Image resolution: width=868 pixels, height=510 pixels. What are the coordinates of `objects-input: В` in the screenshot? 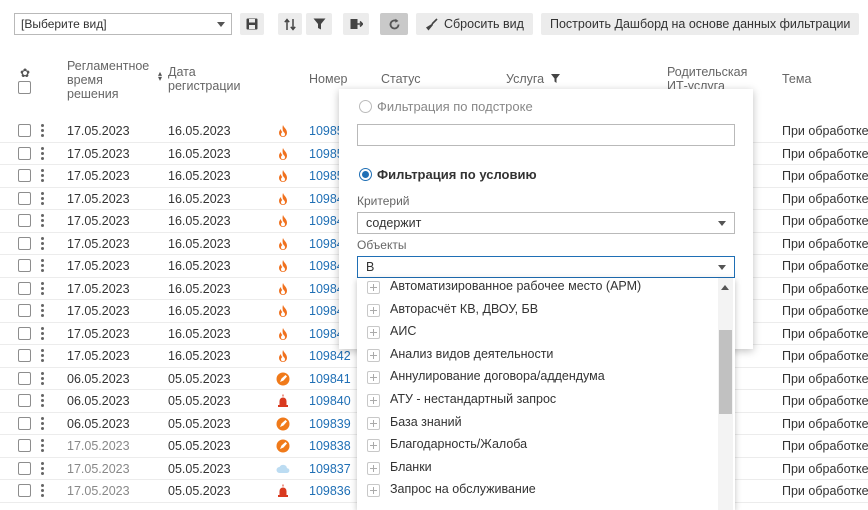 It's located at (546, 267).